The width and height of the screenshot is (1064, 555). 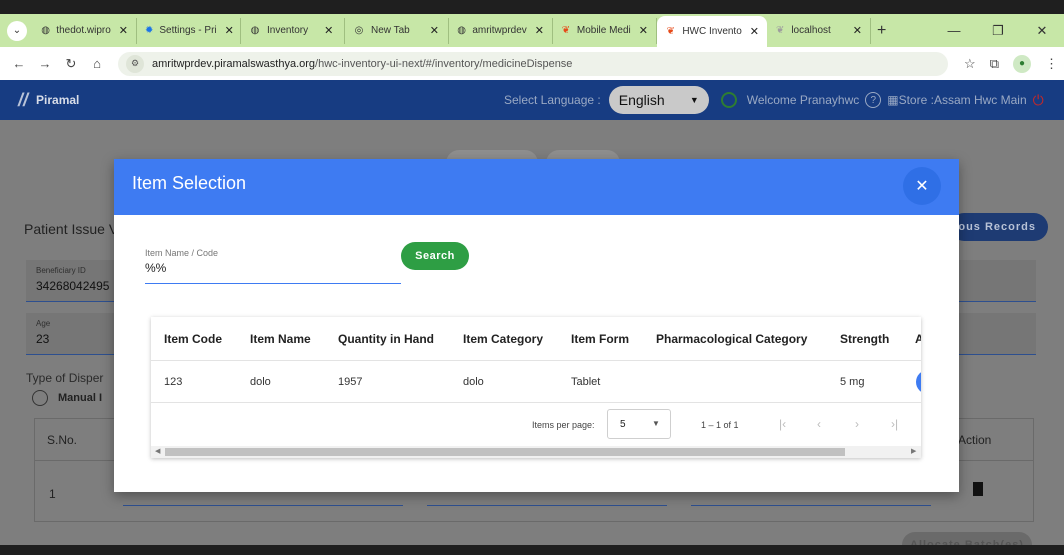 I want to click on cell-quantity: 1957, so click(x=350, y=382).